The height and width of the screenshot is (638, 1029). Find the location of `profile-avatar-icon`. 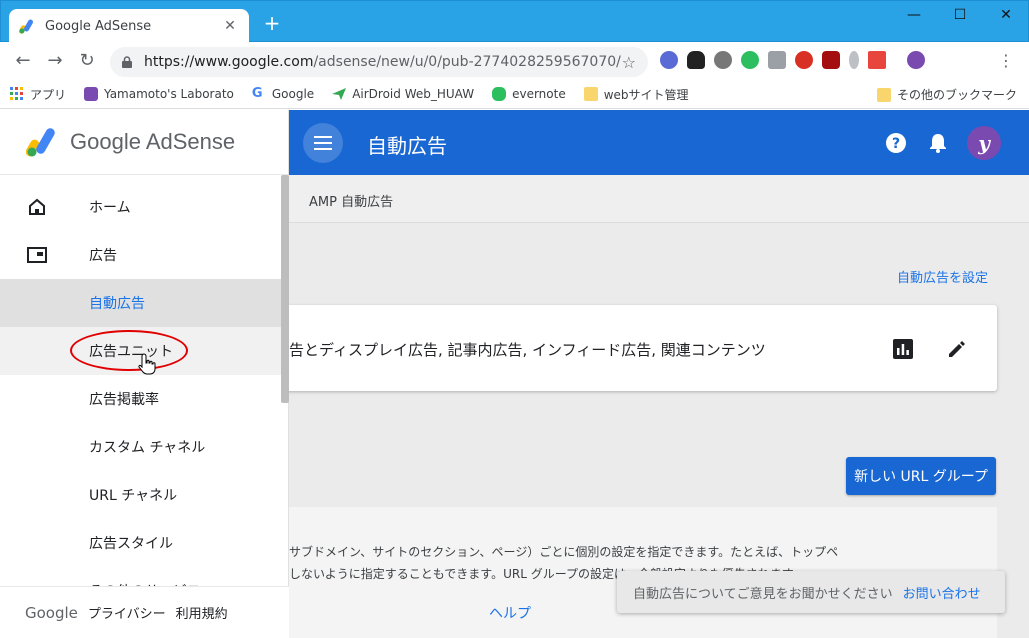

profile-avatar-icon is located at coordinates (916, 60).